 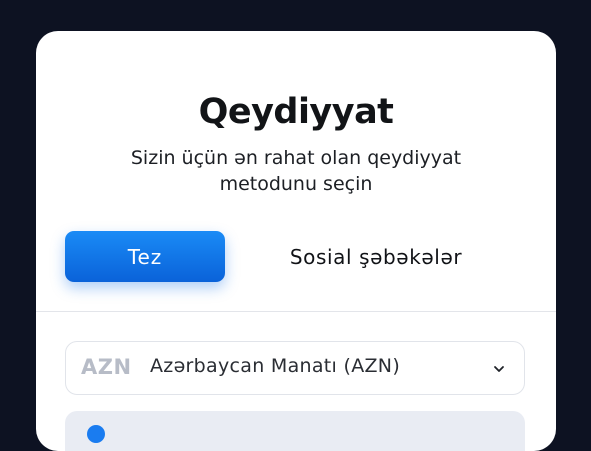 What do you see at coordinates (106, 367) in the screenshot?
I see `currency-code: AZN` at bounding box center [106, 367].